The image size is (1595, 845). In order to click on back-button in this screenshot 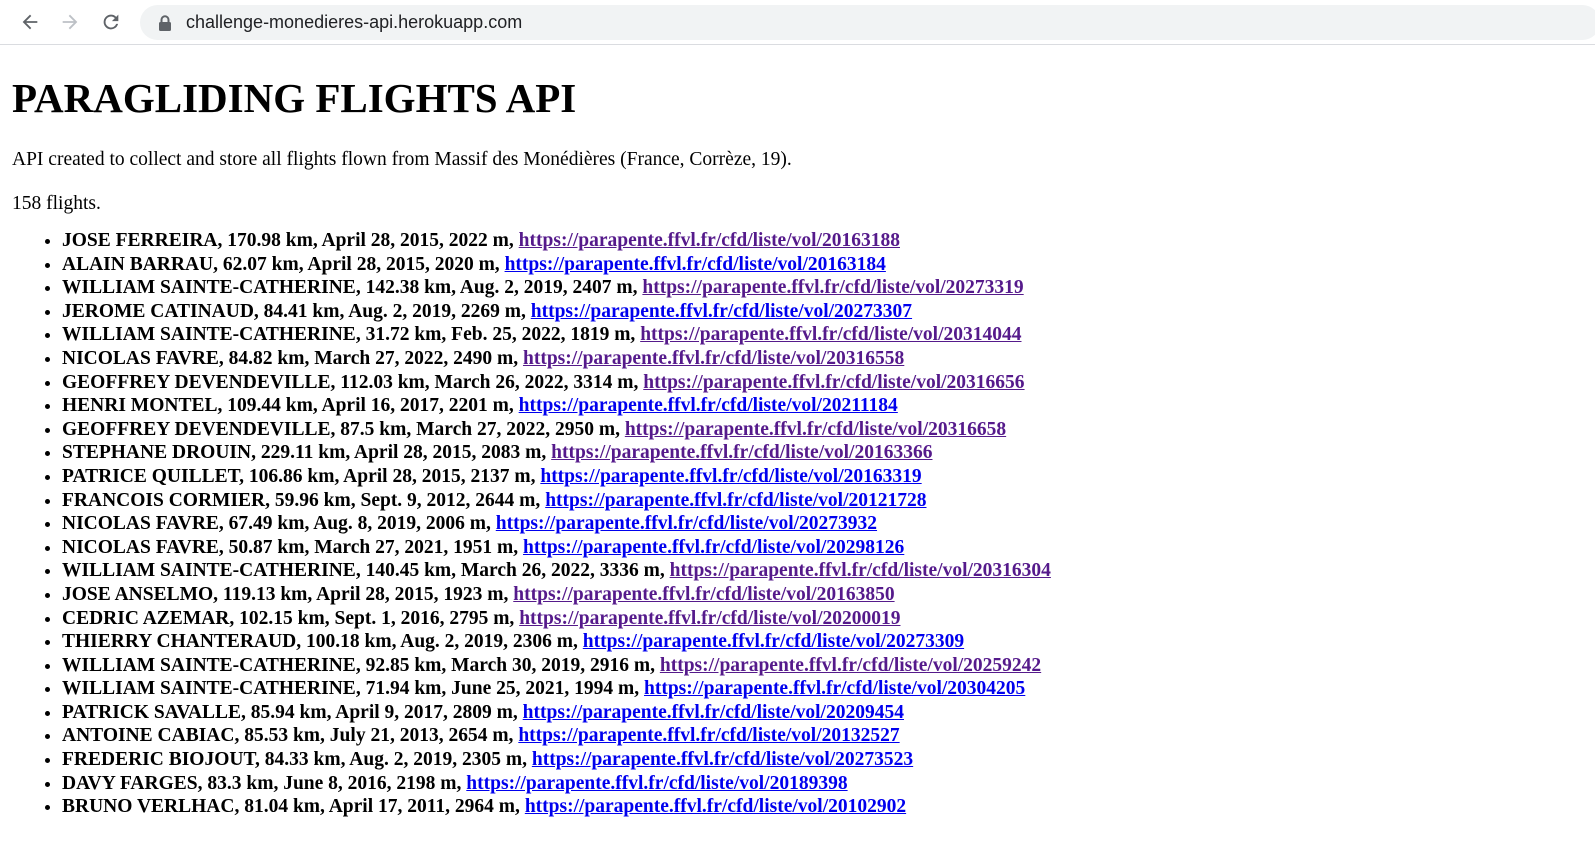, I will do `click(30, 22)`.